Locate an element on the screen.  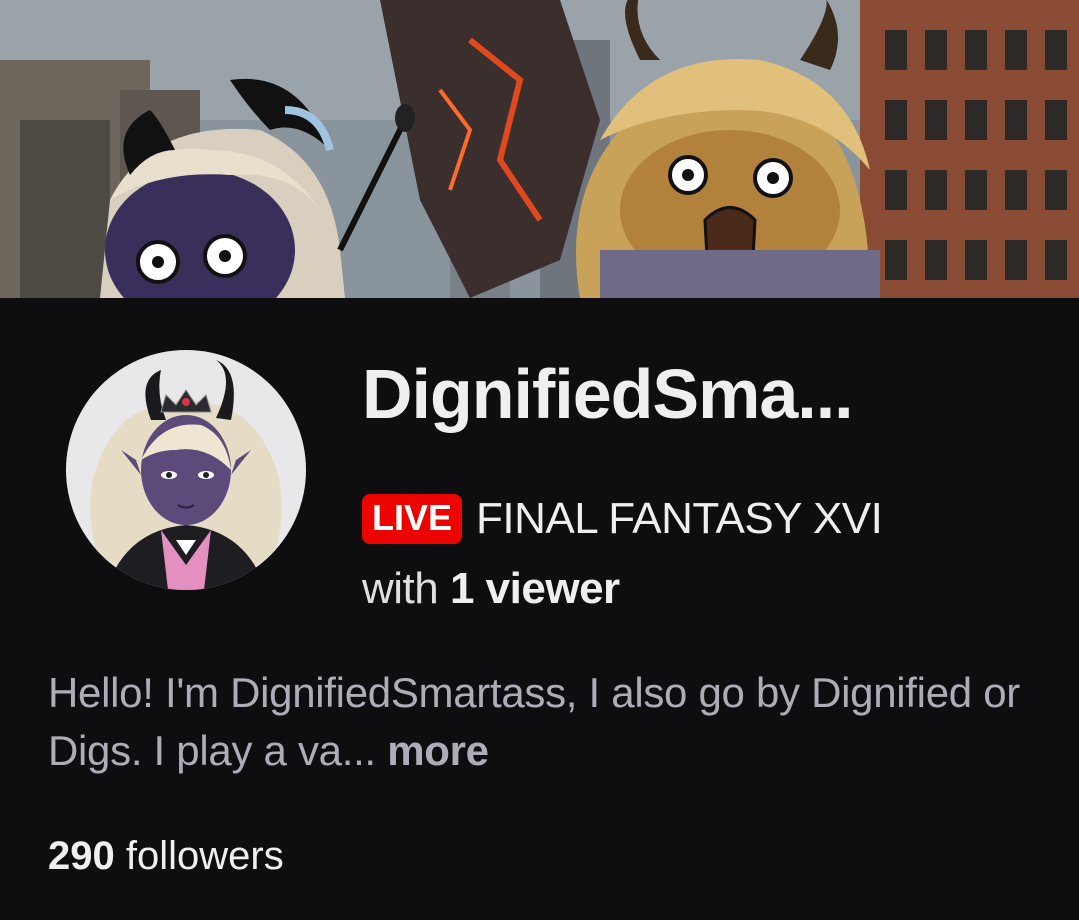
live-status-row: LIVE FINAL FANTASY XVI is located at coordinates (622, 519).